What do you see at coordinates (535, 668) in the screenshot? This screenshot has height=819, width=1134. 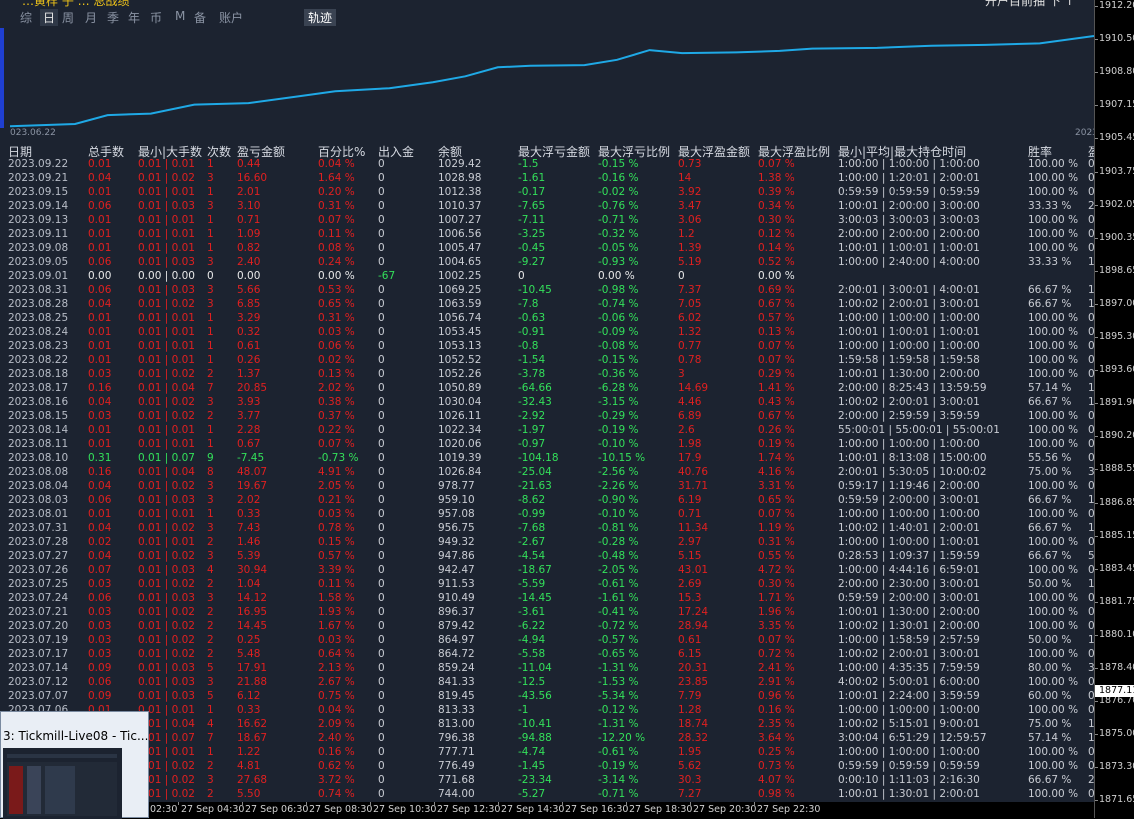 I see `cell-8: -11.04` at bounding box center [535, 668].